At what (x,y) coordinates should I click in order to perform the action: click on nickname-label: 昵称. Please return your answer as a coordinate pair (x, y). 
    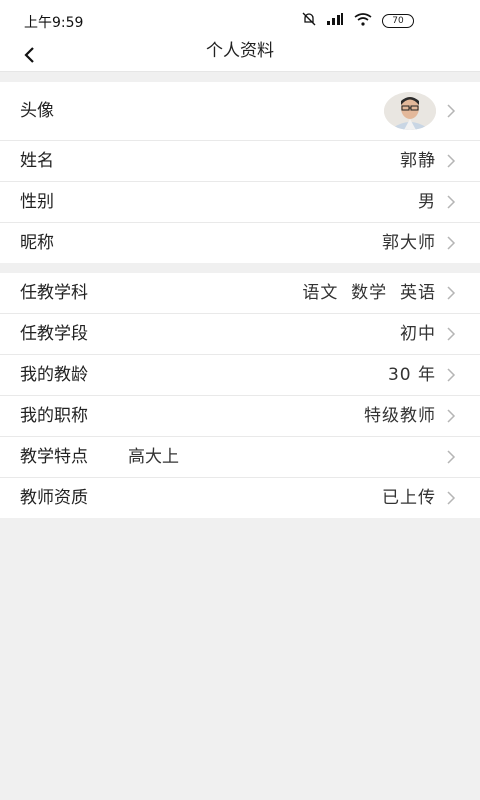
    Looking at the image, I should click on (37, 243).